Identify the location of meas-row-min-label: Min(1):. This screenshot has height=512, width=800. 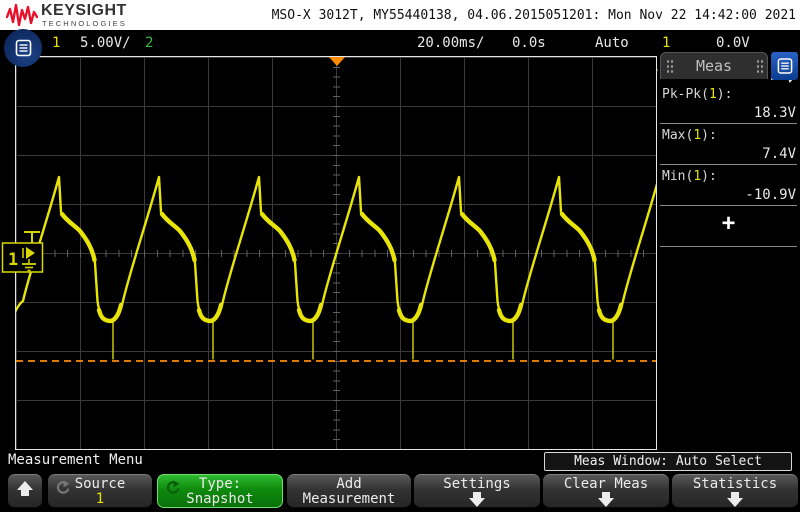
(689, 176).